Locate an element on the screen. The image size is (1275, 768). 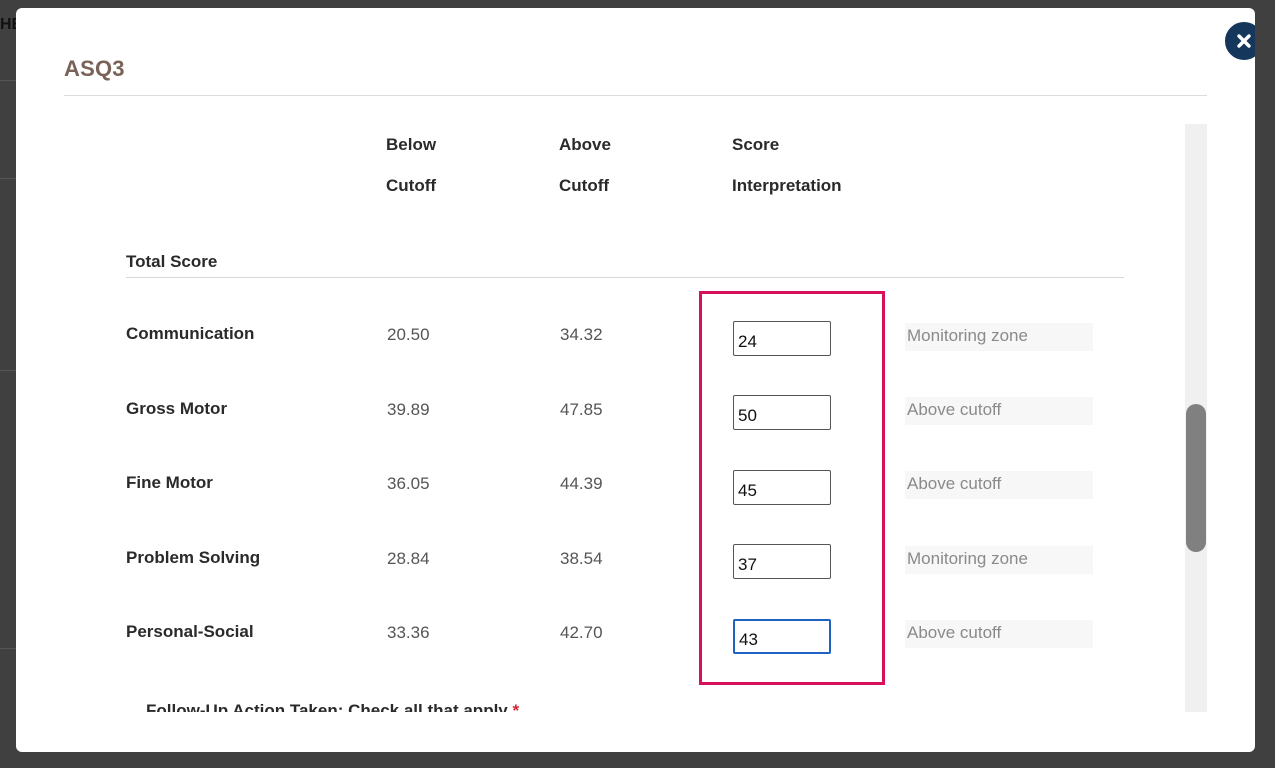
below-cutoff-value: 36.05 is located at coordinates (408, 483).